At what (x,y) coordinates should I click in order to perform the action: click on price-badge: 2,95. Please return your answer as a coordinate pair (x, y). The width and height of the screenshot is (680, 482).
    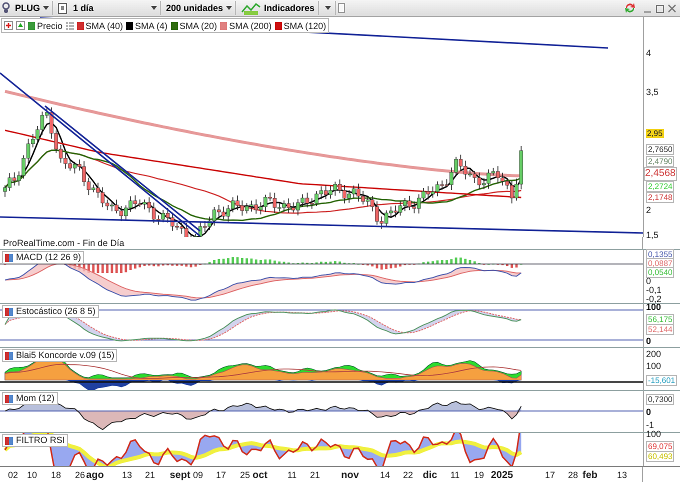
    Looking at the image, I should click on (655, 133).